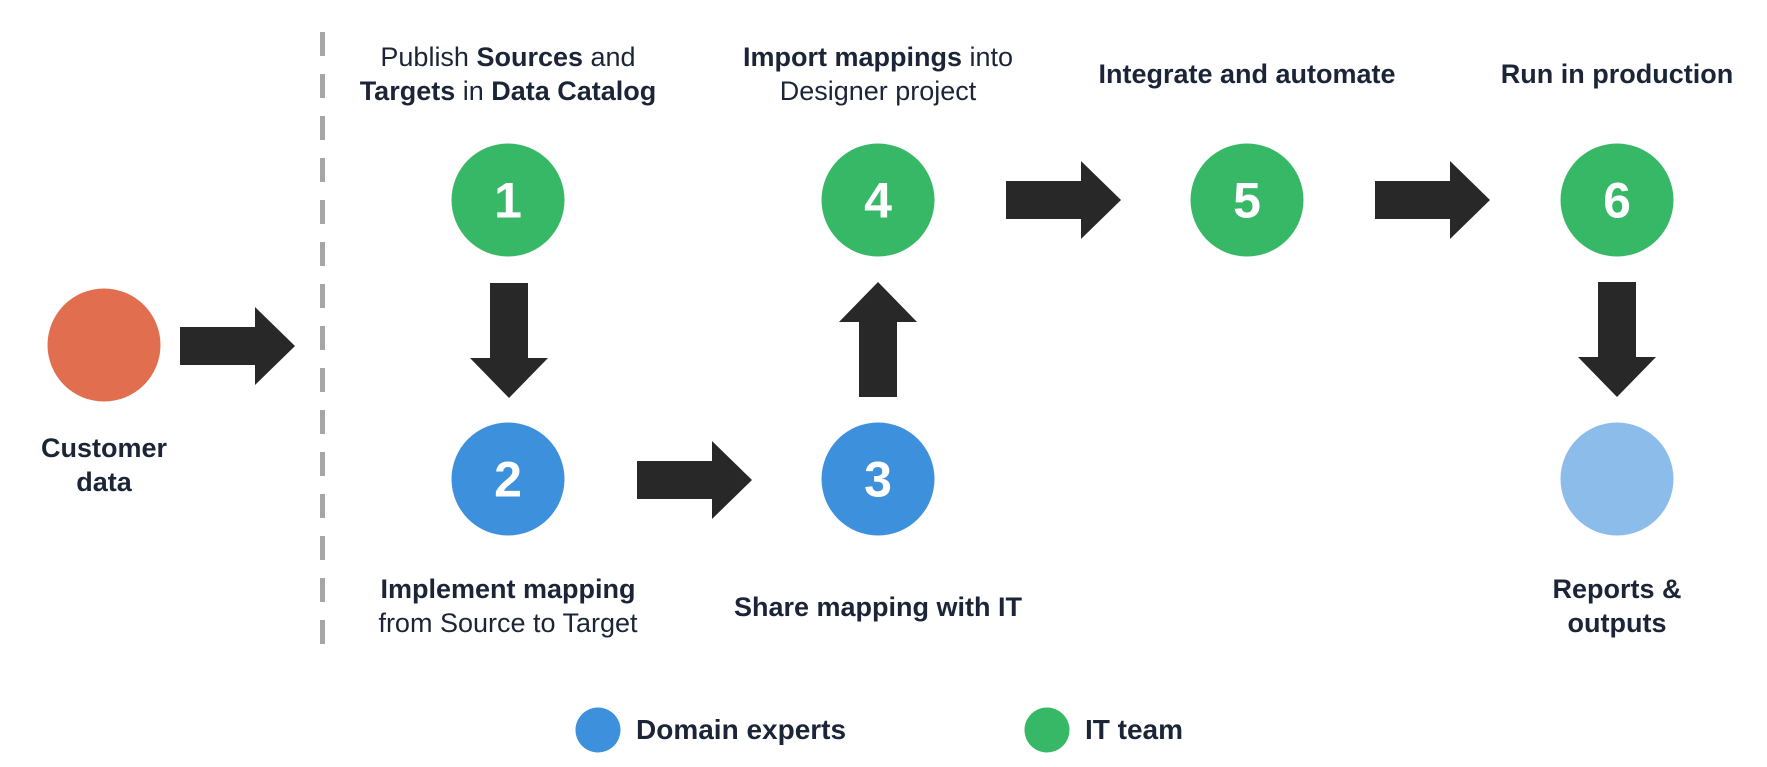 The image size is (1767, 767). I want to click on legend-it-team-label: IT team, so click(1134, 729).